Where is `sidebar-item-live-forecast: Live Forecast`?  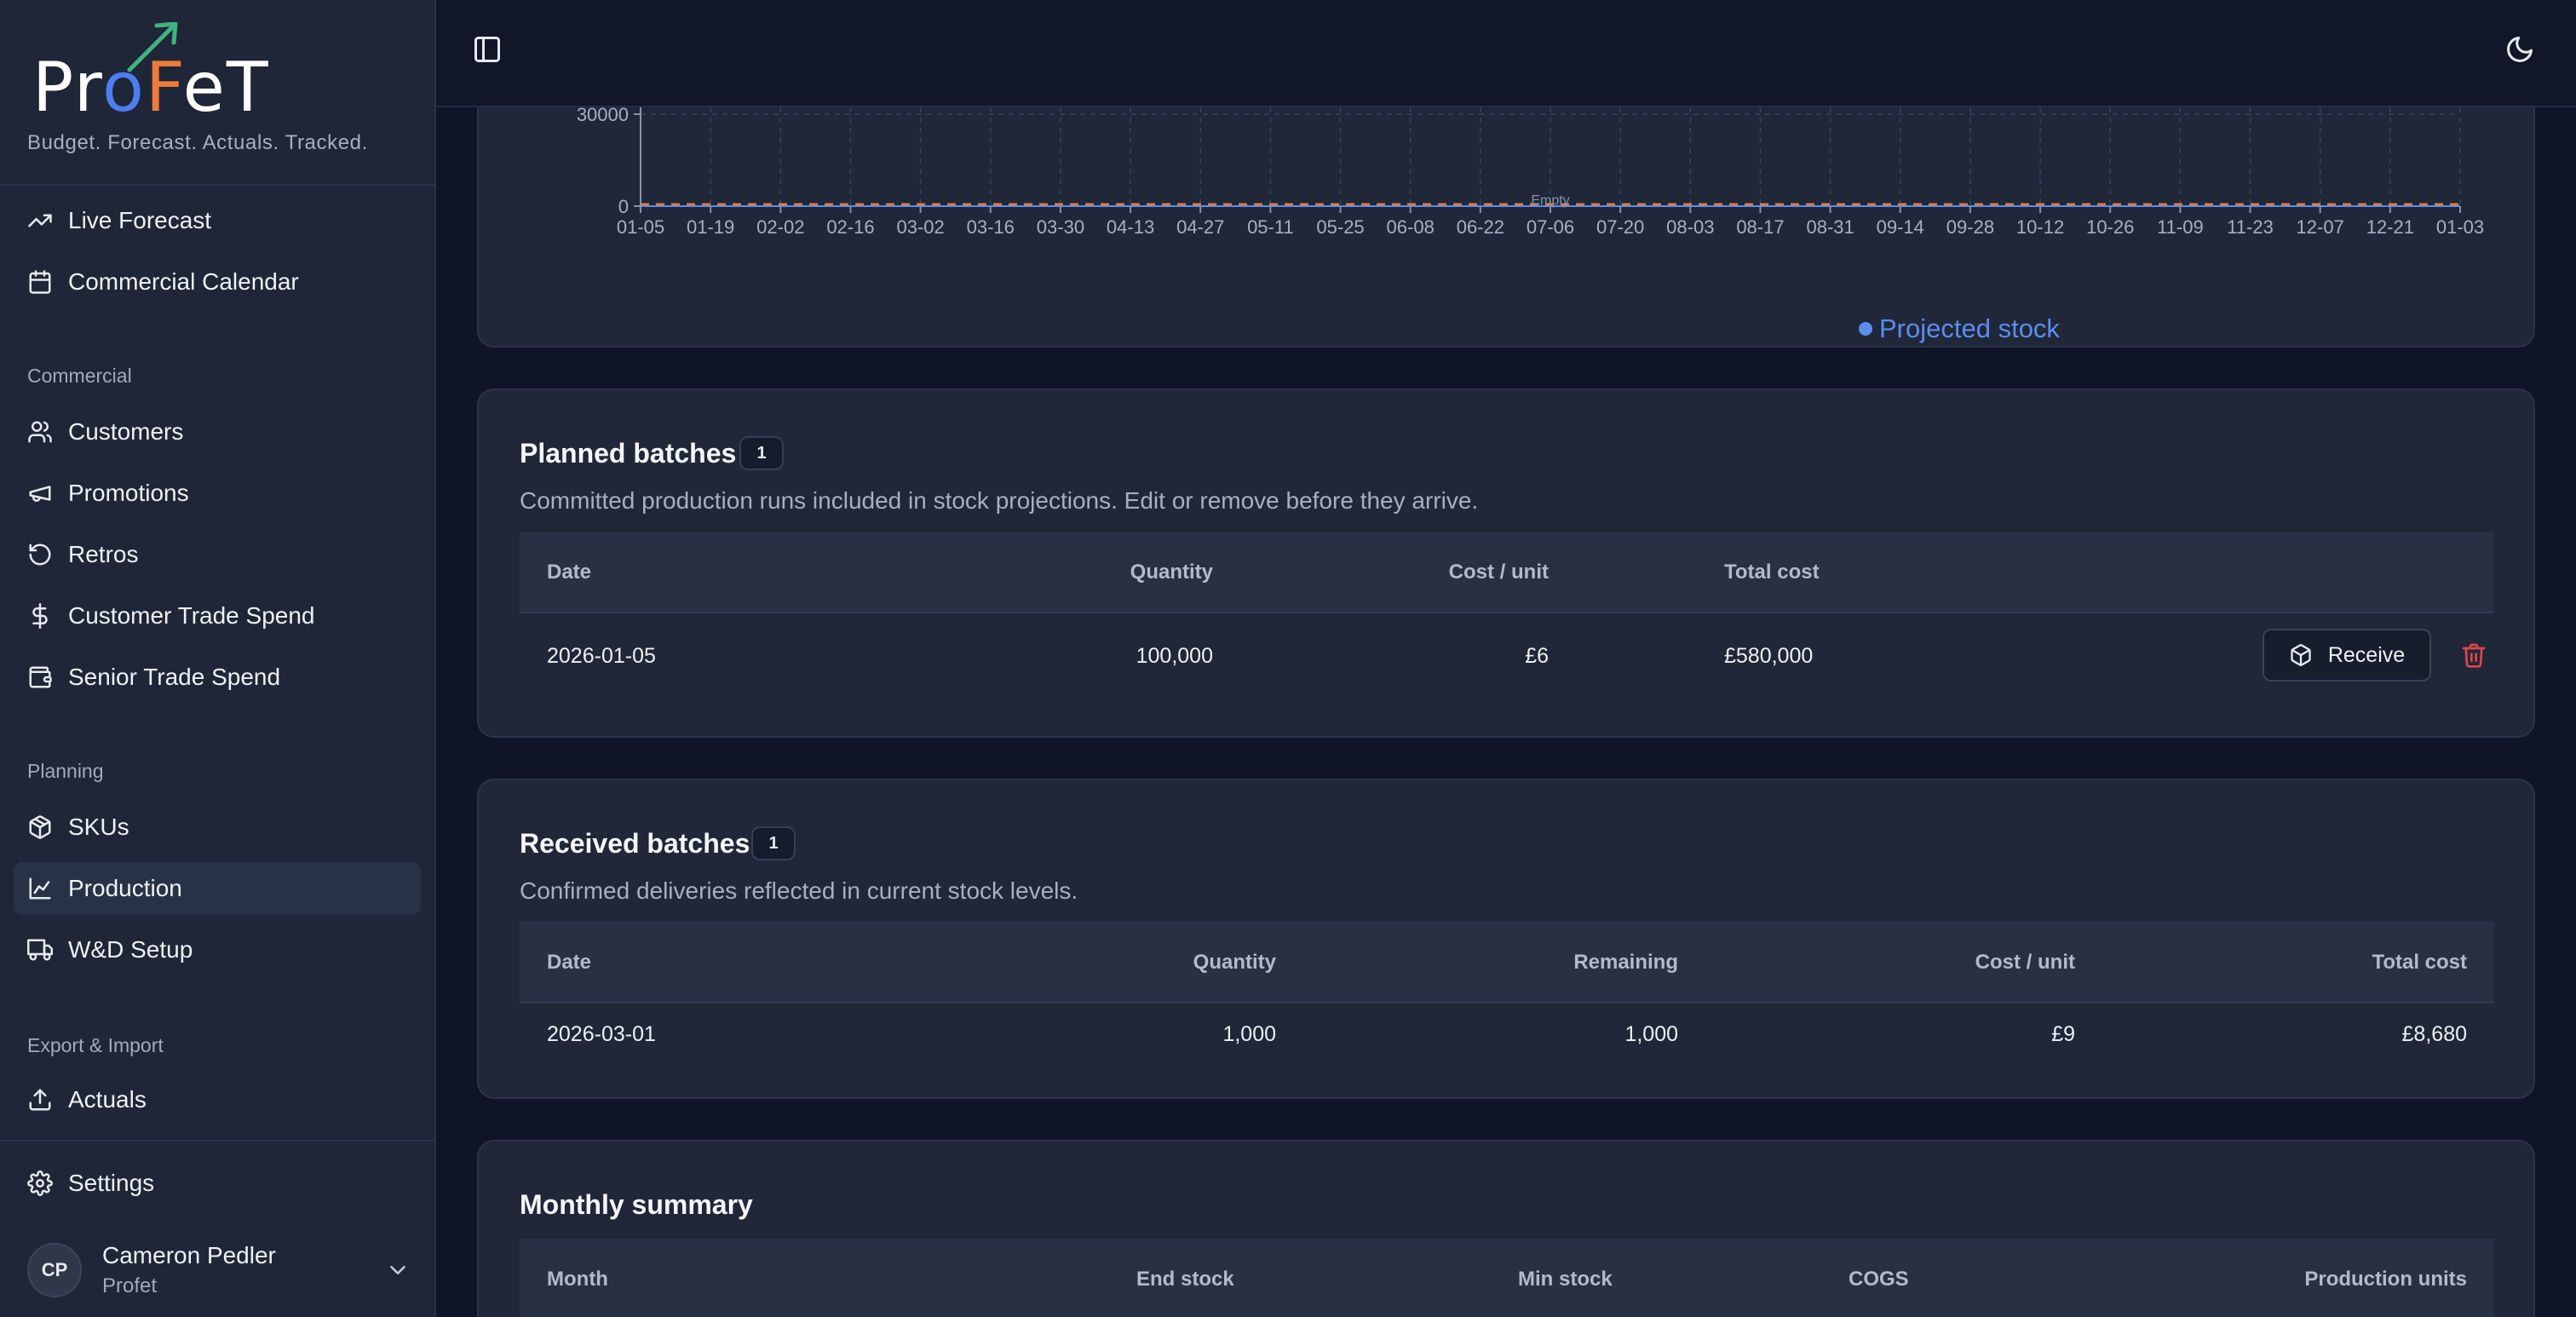
sidebar-item-live-forecast: Live Forecast is located at coordinates (217, 221).